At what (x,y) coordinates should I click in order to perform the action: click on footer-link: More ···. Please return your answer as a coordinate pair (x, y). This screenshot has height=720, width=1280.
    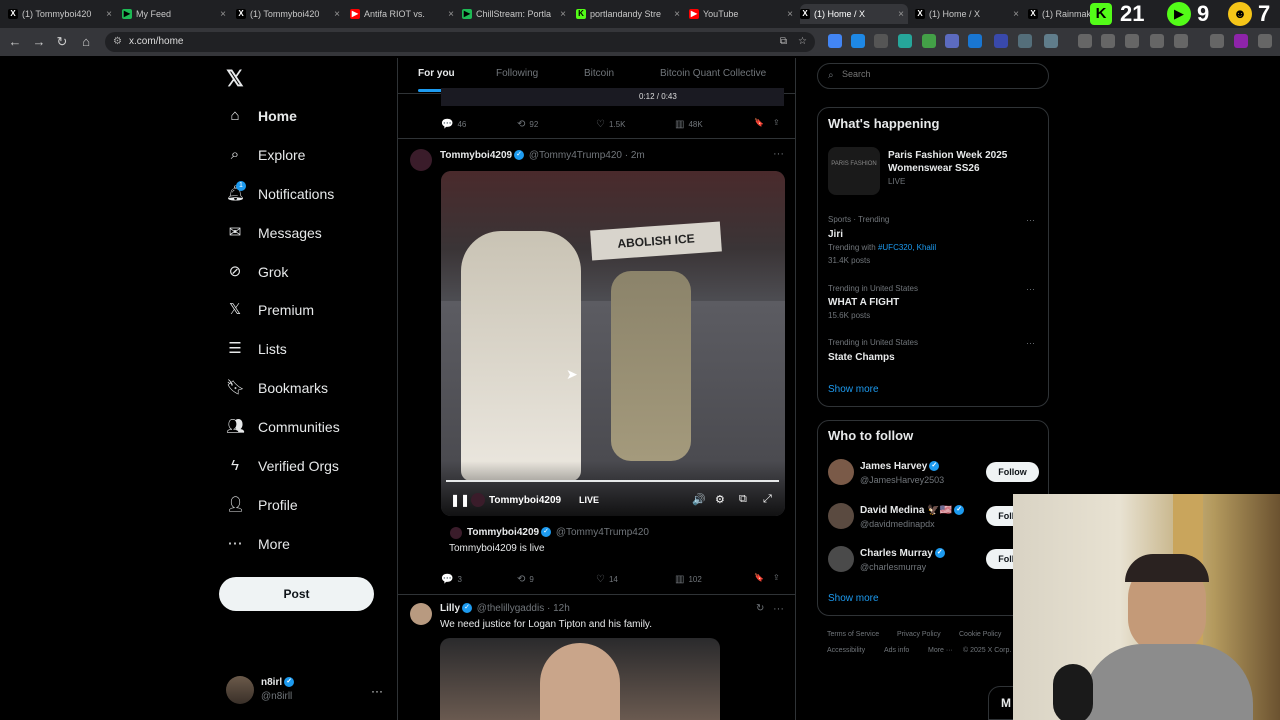
    Looking at the image, I should click on (940, 650).